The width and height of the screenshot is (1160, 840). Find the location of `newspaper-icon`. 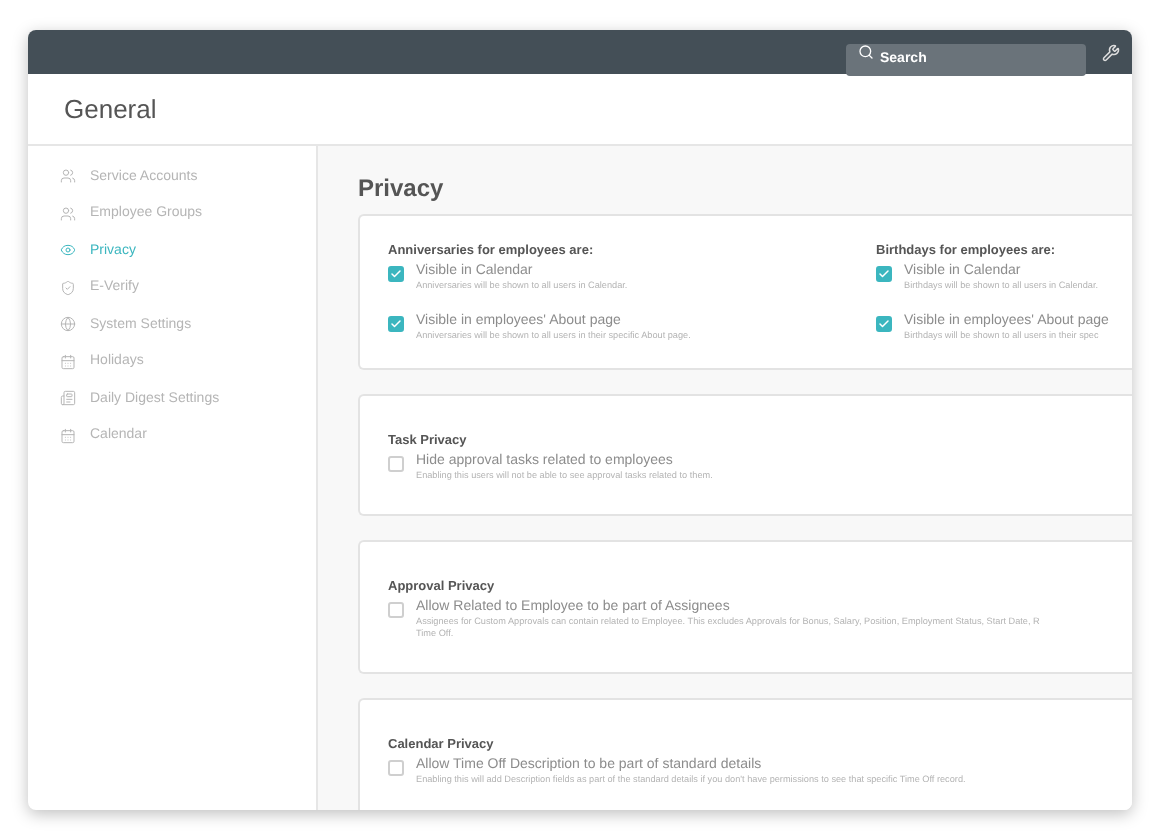

newspaper-icon is located at coordinates (68, 398).